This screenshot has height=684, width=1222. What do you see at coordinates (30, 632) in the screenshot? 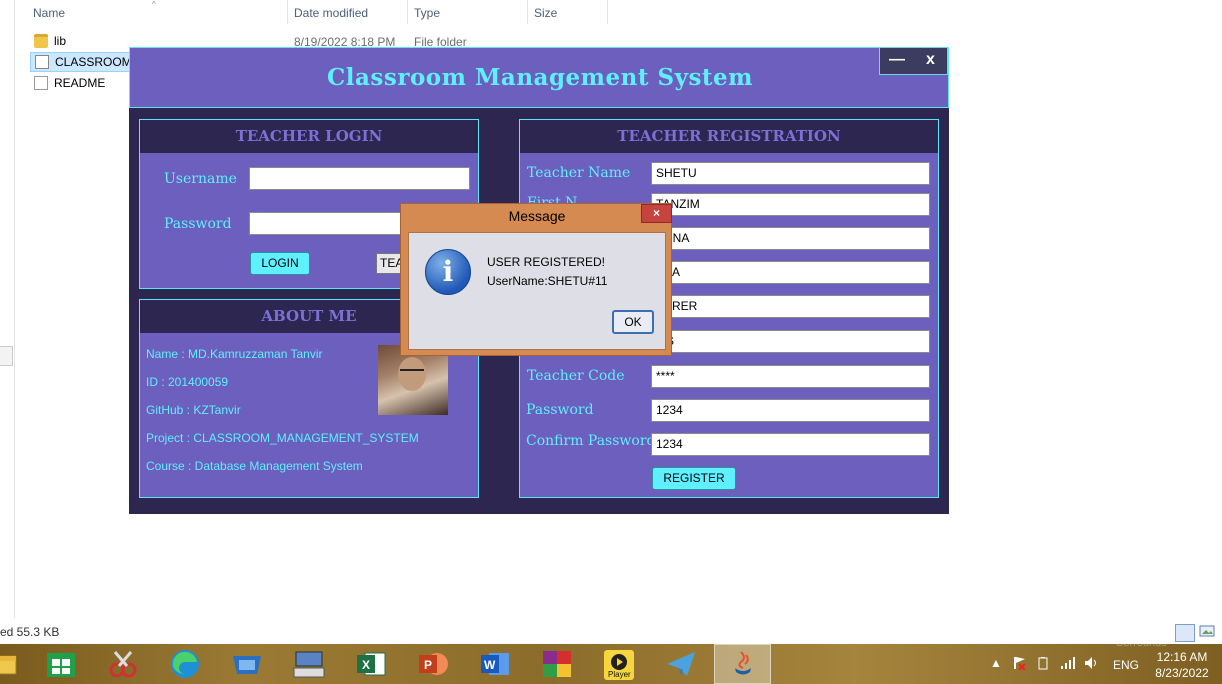
I see `status-bar-text: ed 55.3 KB` at bounding box center [30, 632].